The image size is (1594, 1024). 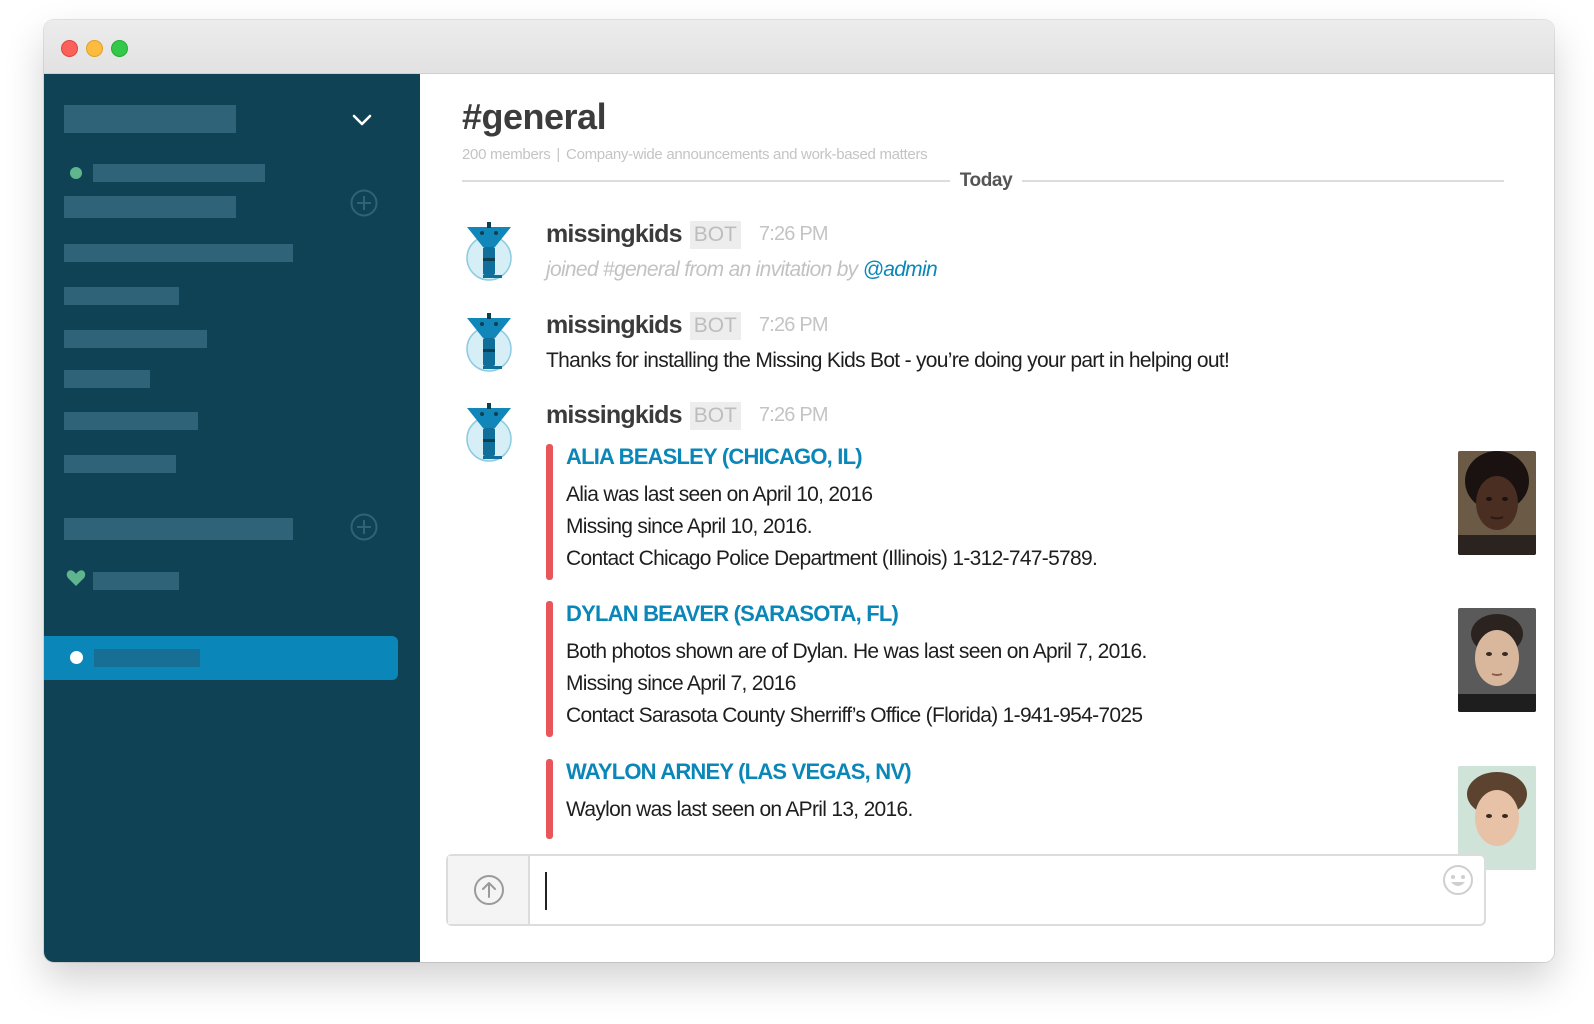 What do you see at coordinates (179, 173) in the screenshot?
I see `username-placeholder` at bounding box center [179, 173].